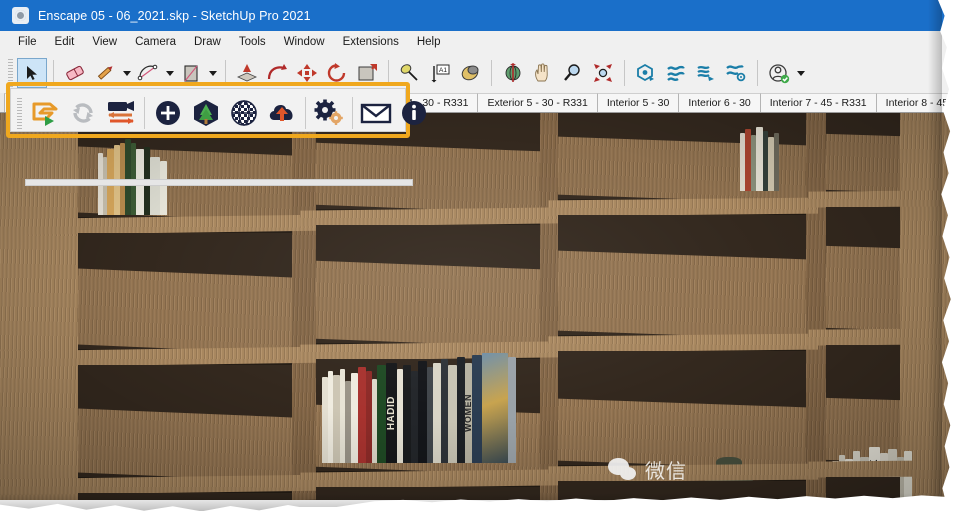 This screenshot has height=525, width=960. What do you see at coordinates (65, 42) in the screenshot?
I see `menu-item-edit: Edit` at bounding box center [65, 42].